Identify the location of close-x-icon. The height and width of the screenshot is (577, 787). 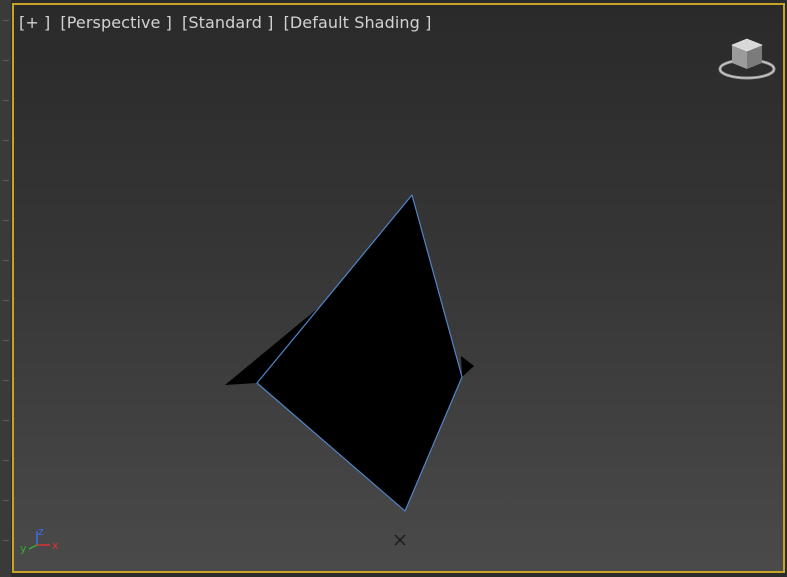
(400, 540).